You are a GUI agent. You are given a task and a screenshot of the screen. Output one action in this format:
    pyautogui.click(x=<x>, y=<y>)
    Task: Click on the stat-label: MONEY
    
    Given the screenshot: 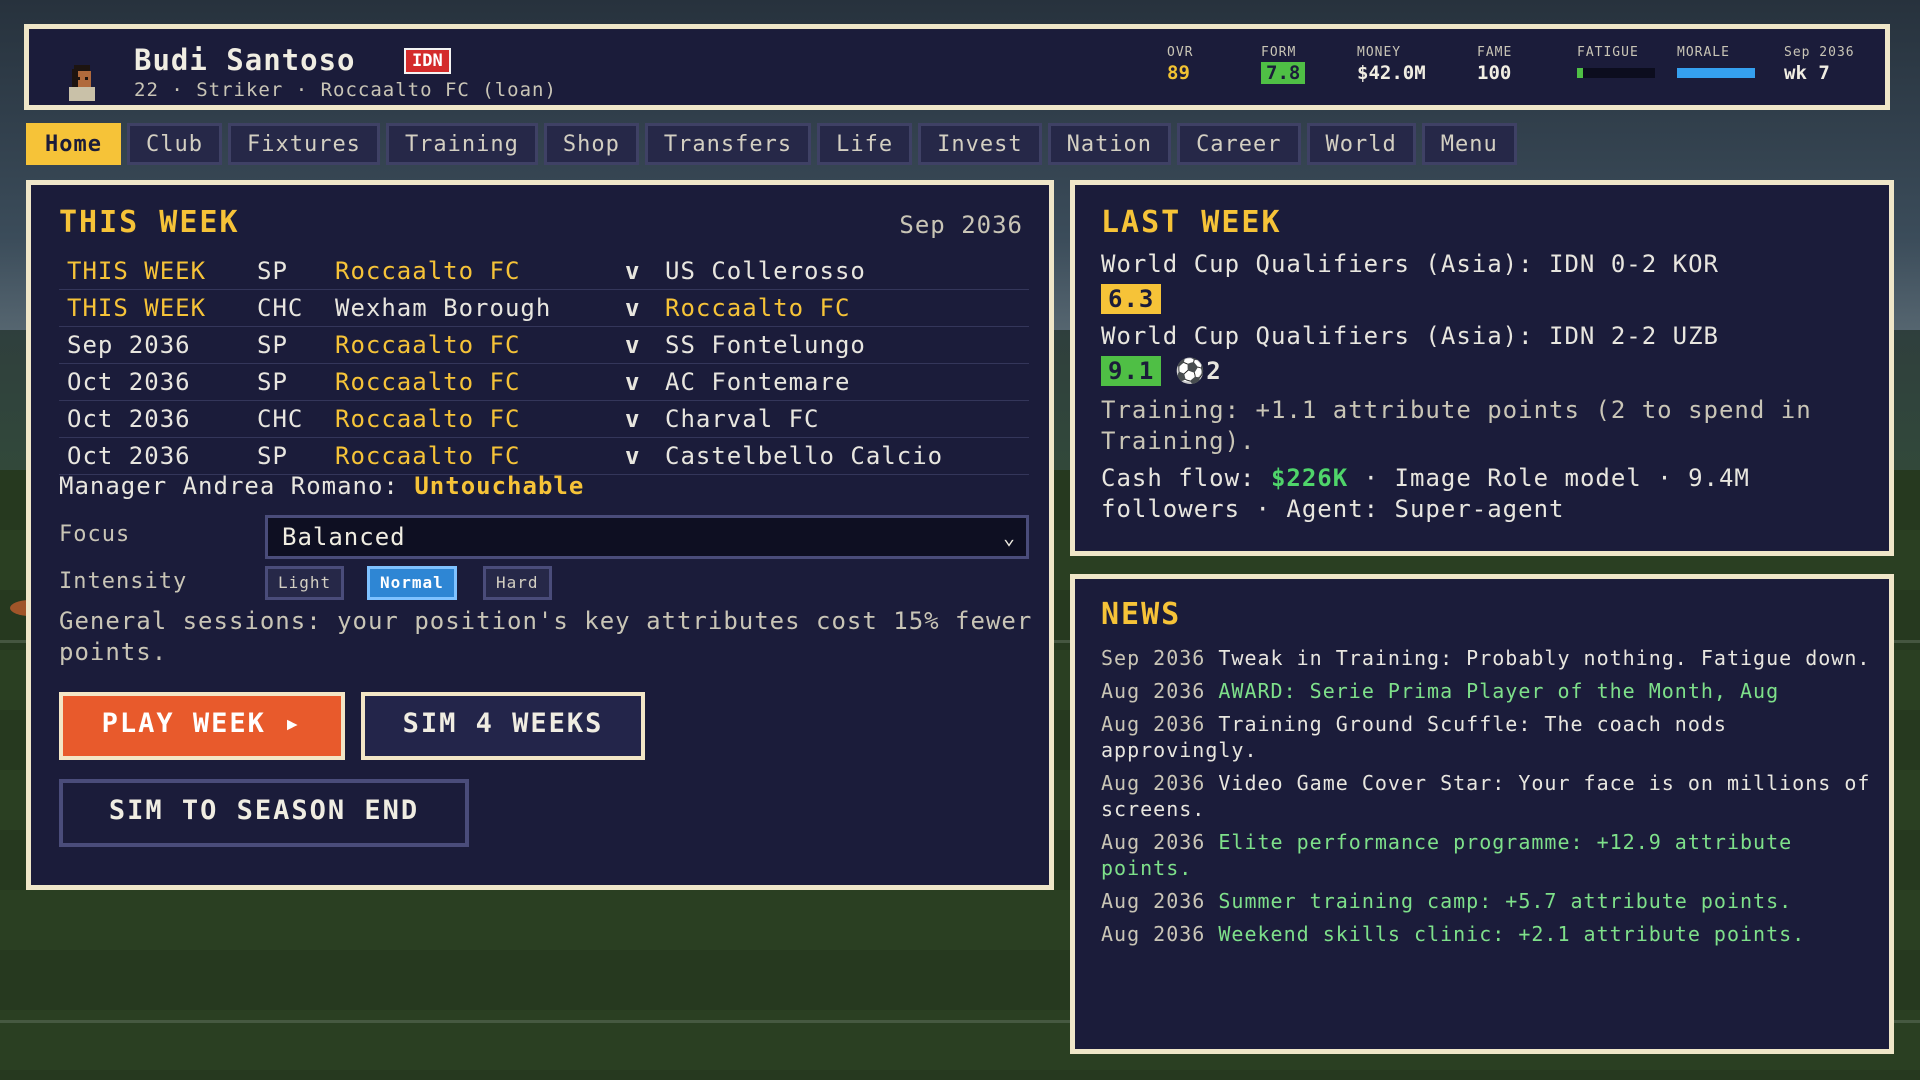 What is the action you would take?
    pyautogui.click(x=1379, y=52)
    